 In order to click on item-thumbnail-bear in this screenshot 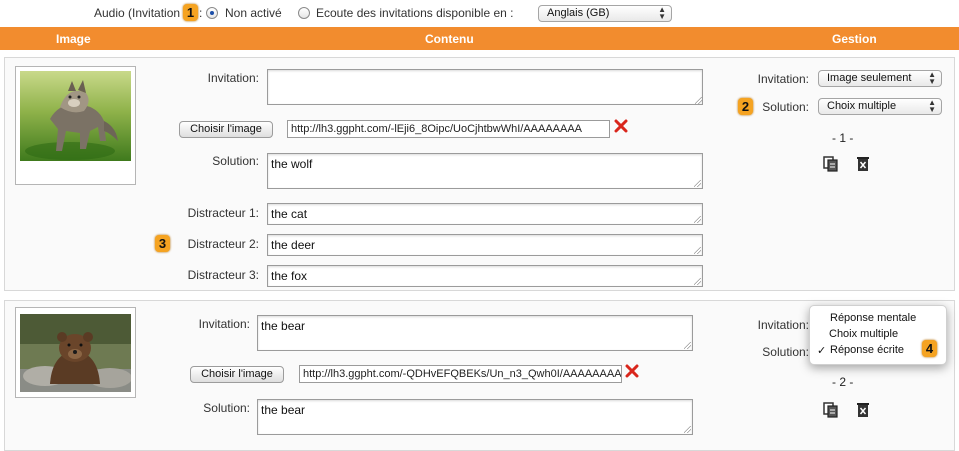, I will do `click(75, 352)`.